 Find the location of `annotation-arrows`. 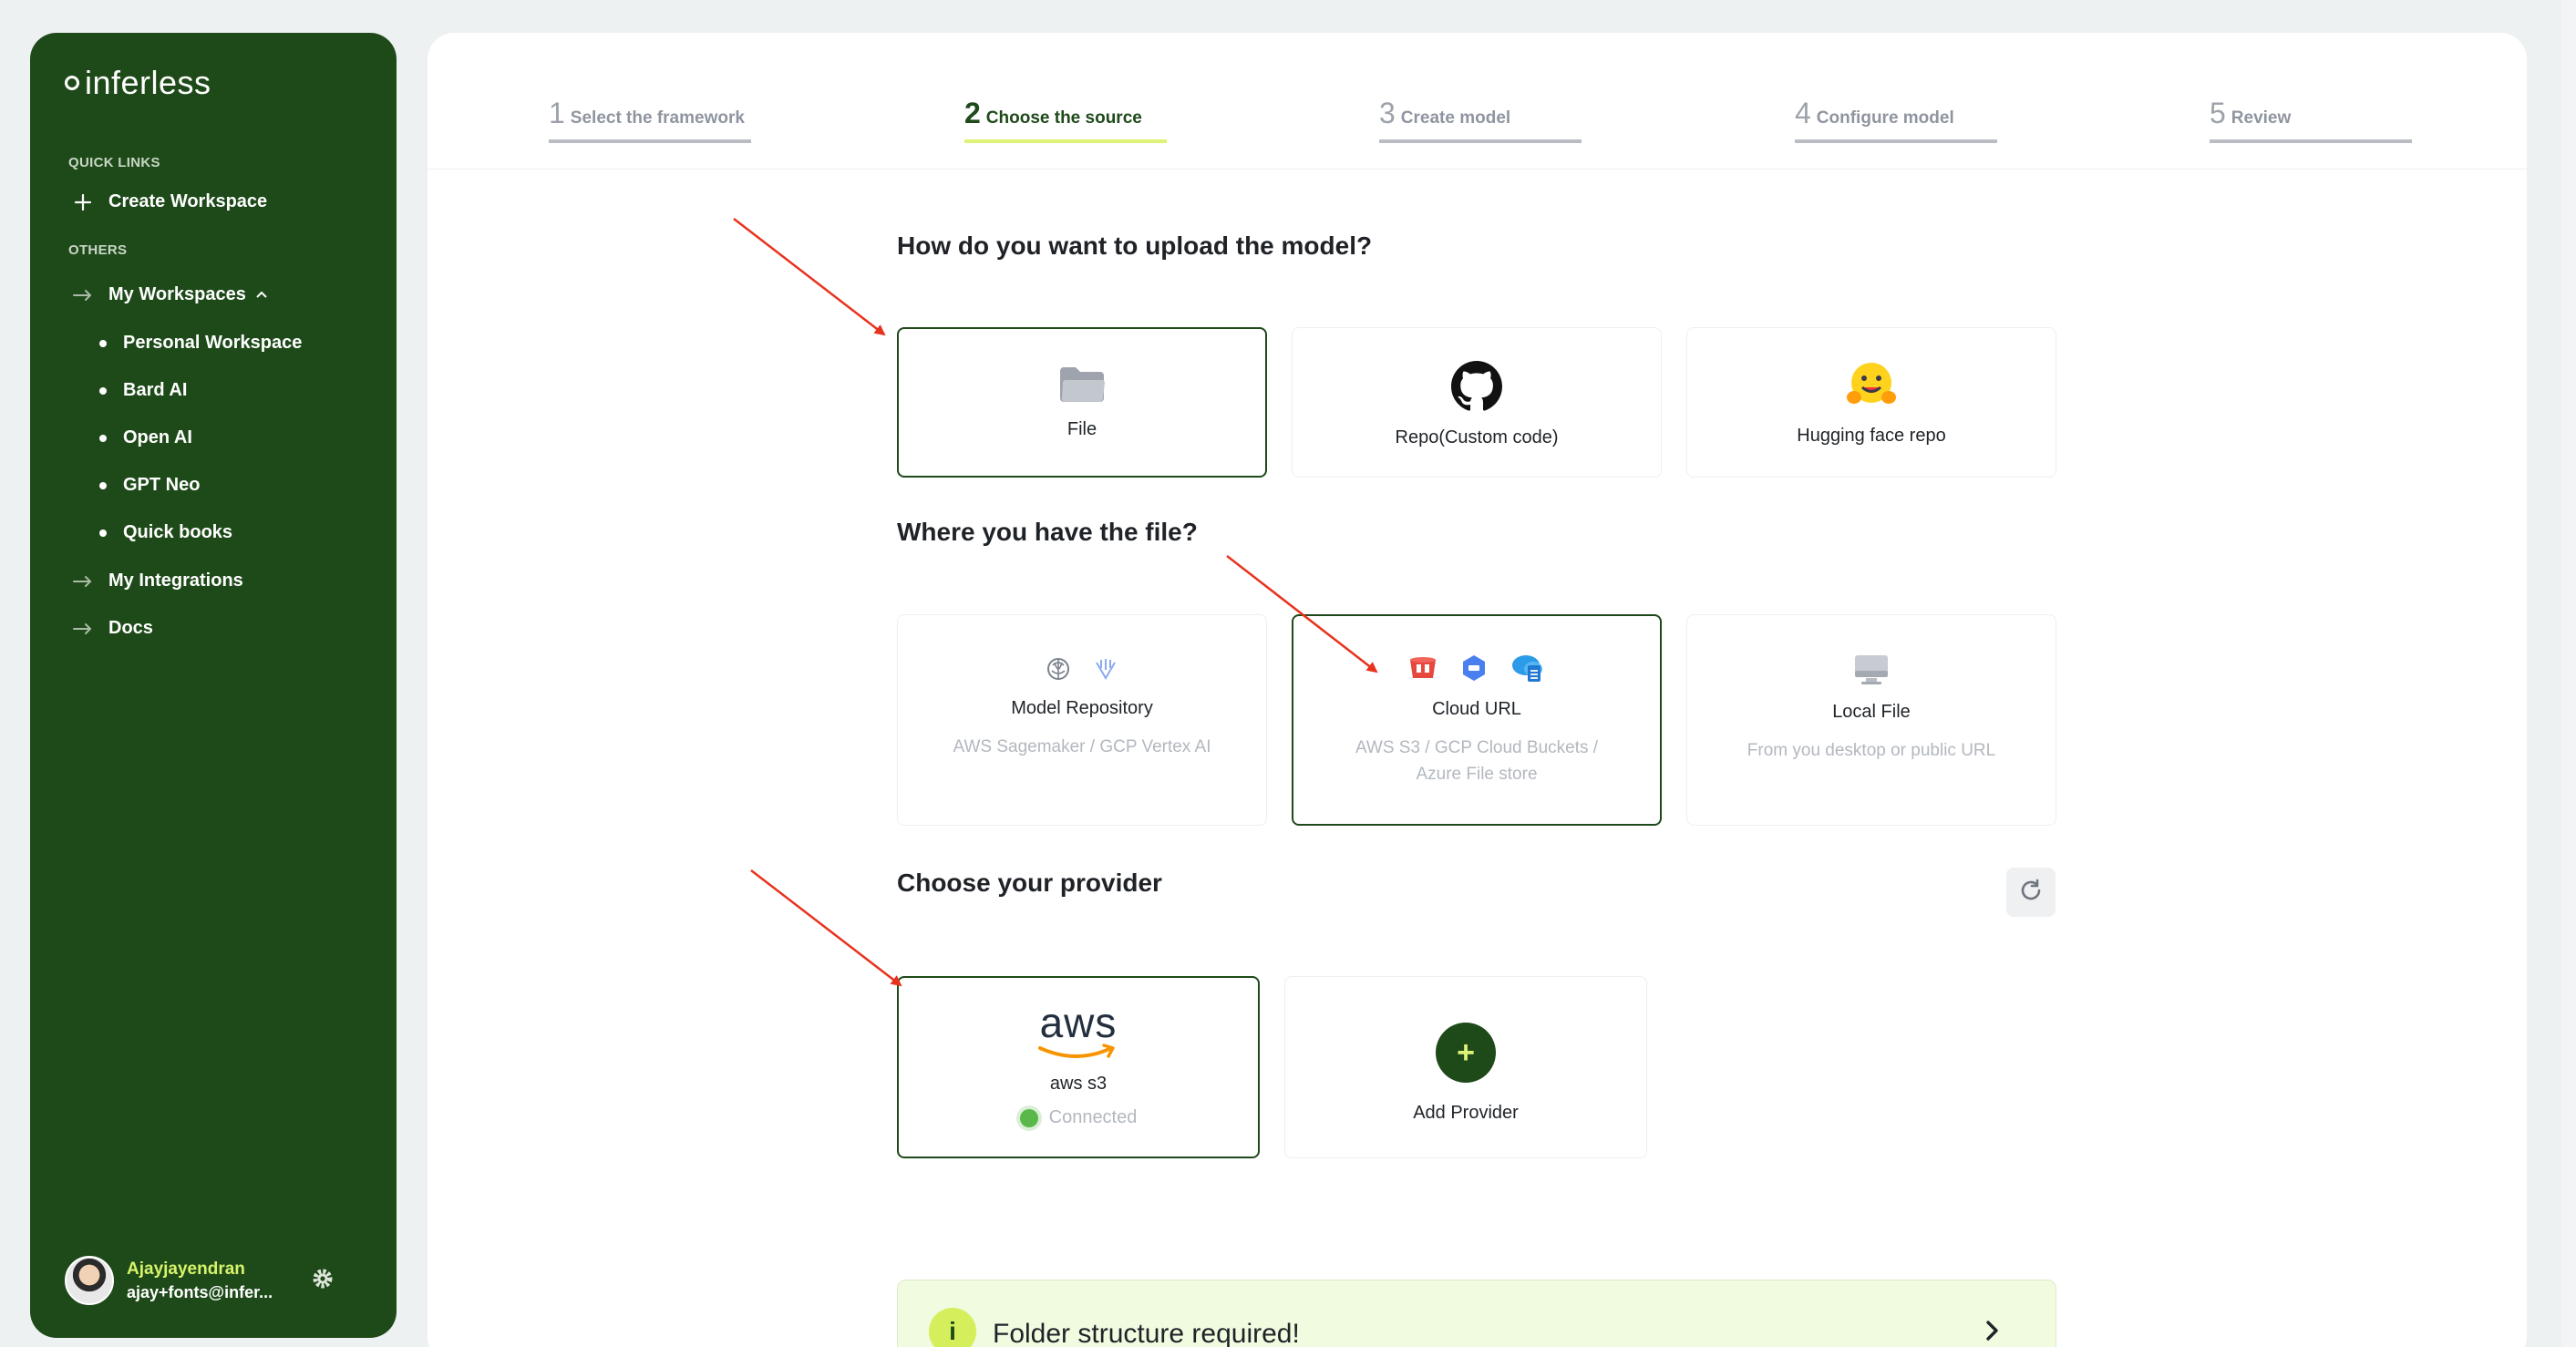

annotation-arrows is located at coordinates (1055, 602).